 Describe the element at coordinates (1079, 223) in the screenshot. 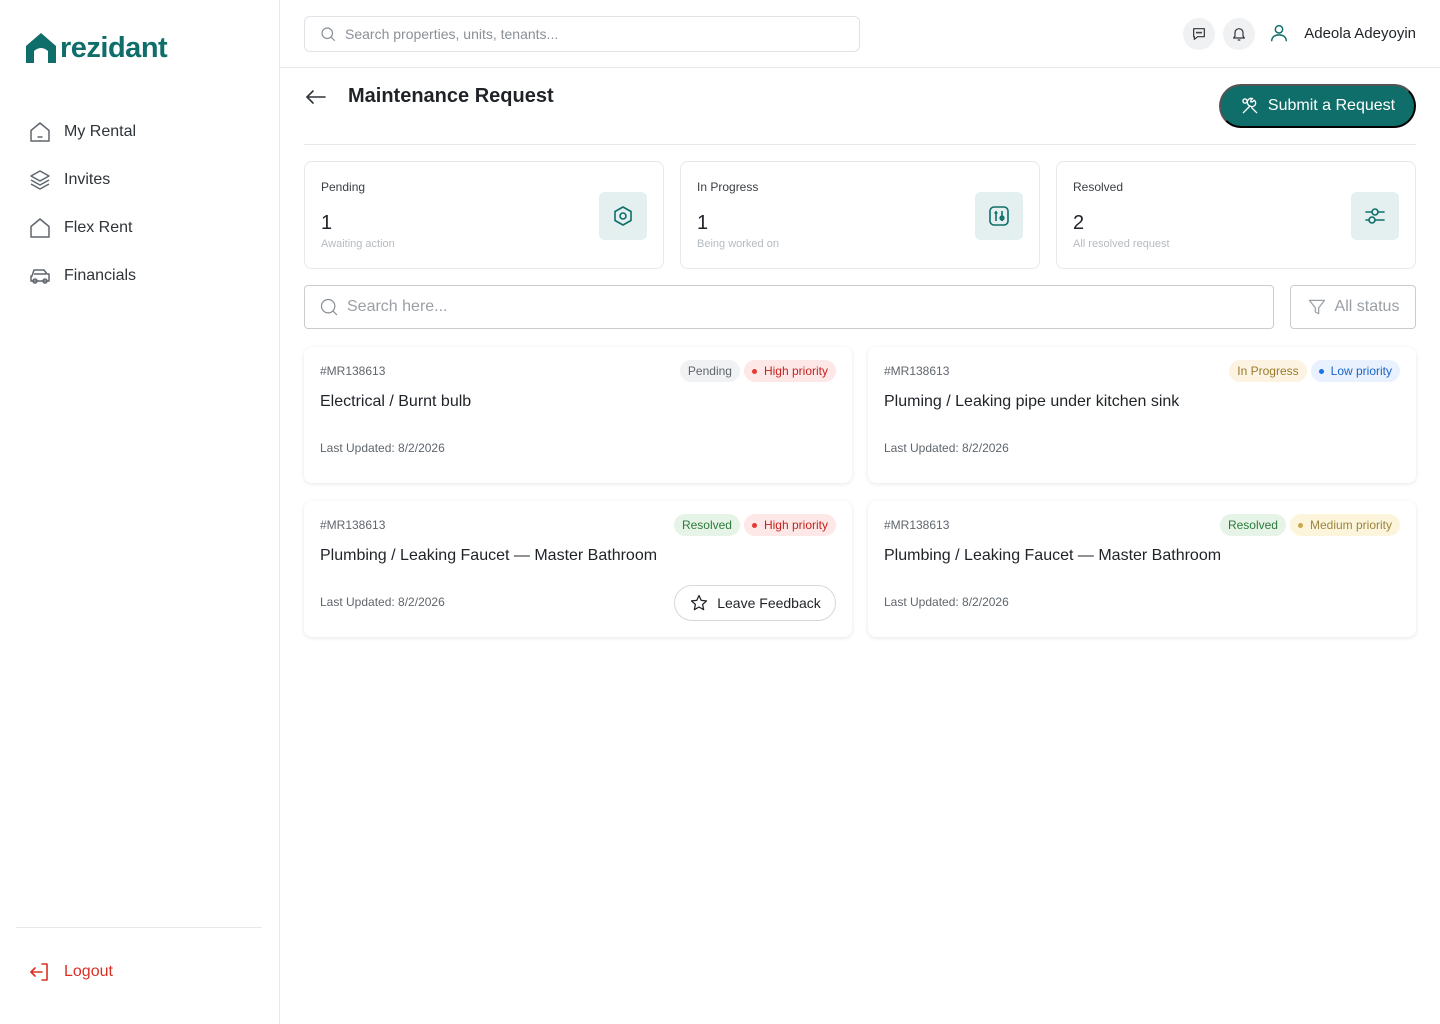

I see `stat-value: 2` at that location.